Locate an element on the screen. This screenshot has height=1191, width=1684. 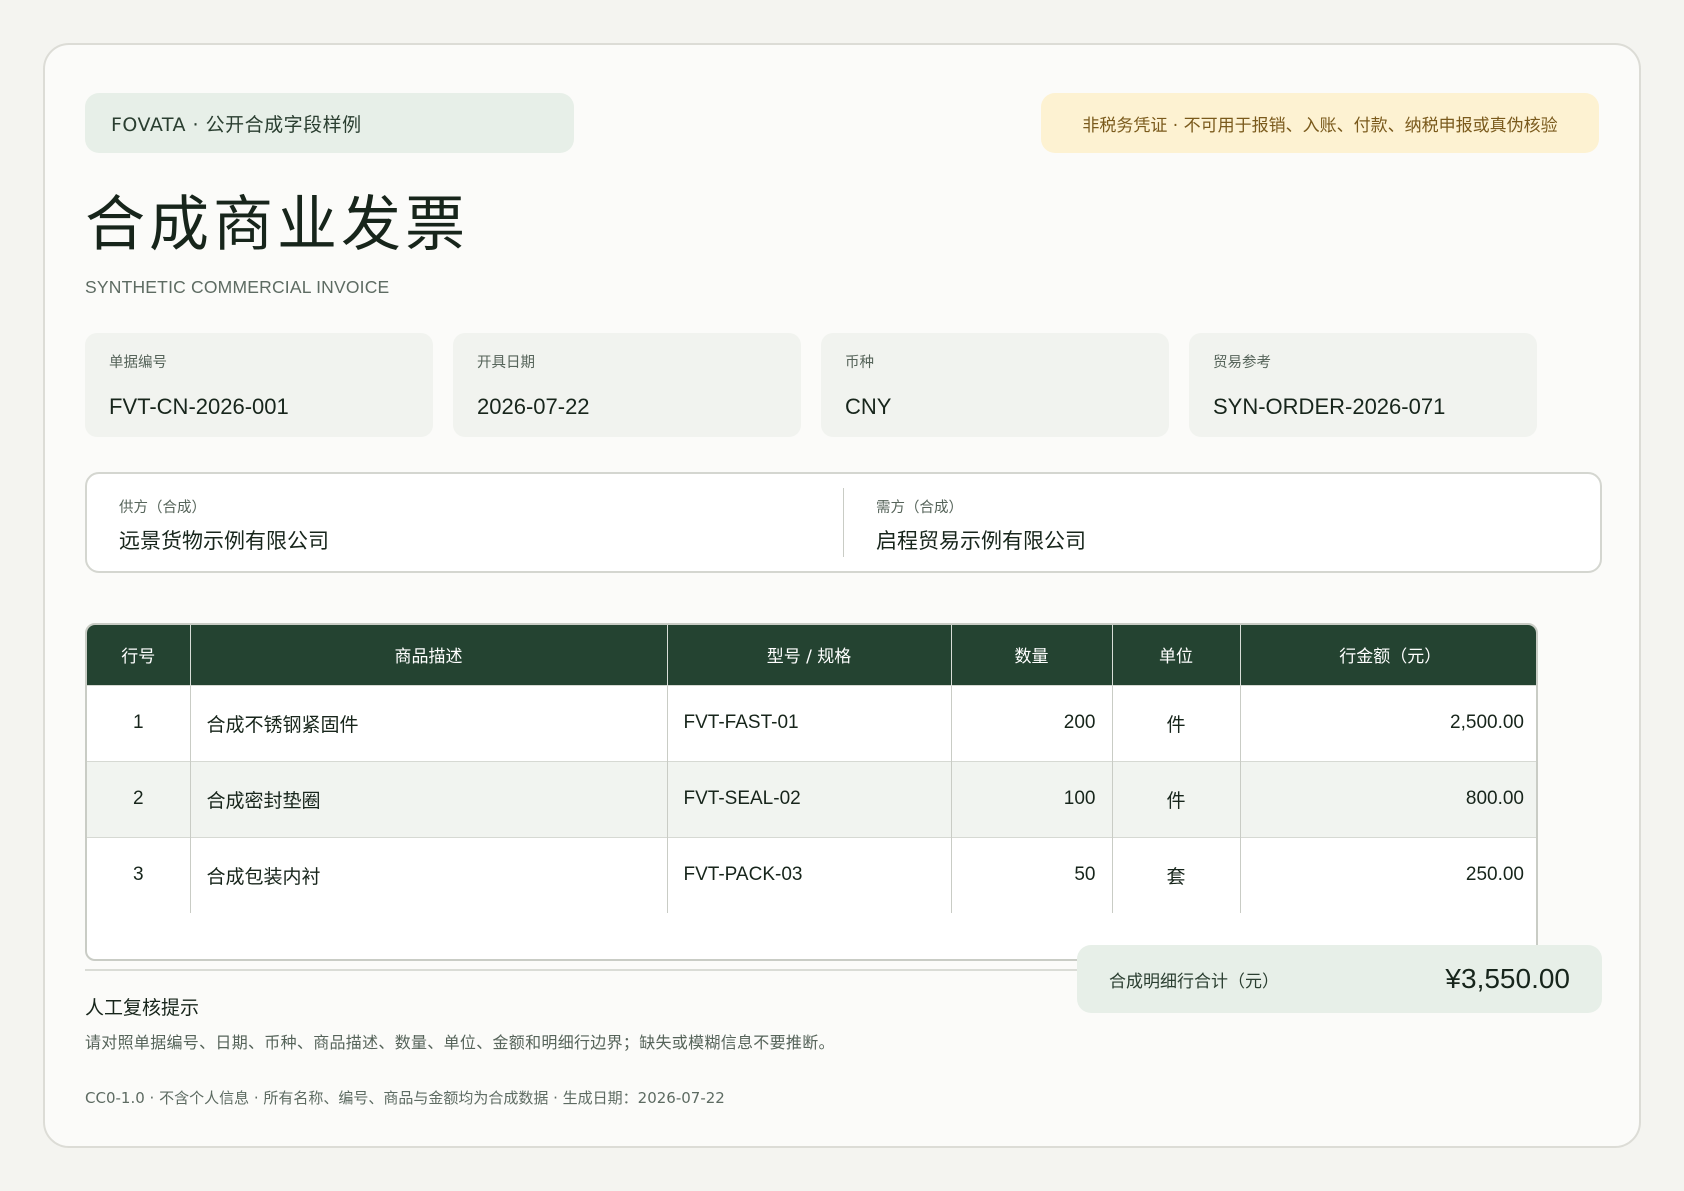
cell-quantity: 200 is located at coordinates (1032, 722).